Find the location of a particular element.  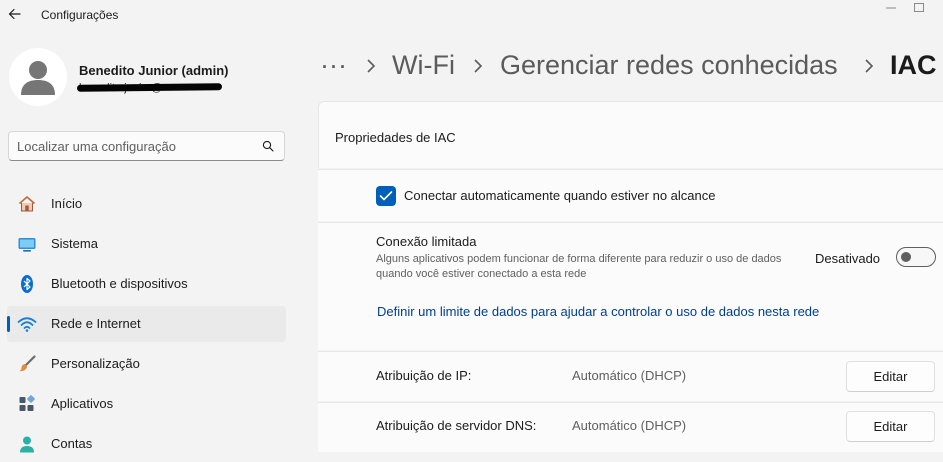

person-icon is located at coordinates (27, 444).